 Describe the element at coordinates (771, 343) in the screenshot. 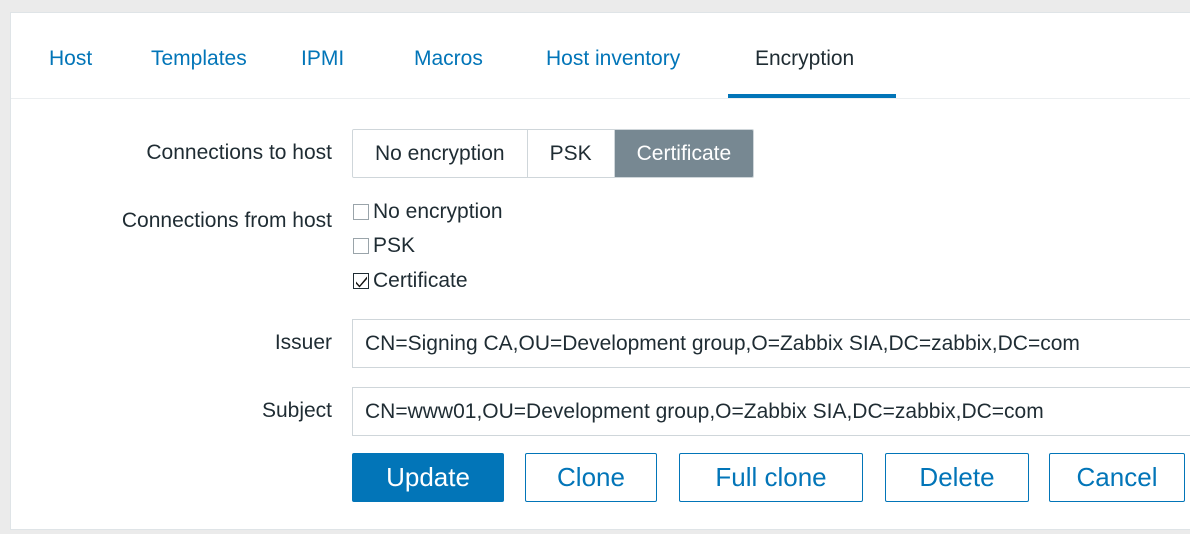

I see `issuer-input` at that location.